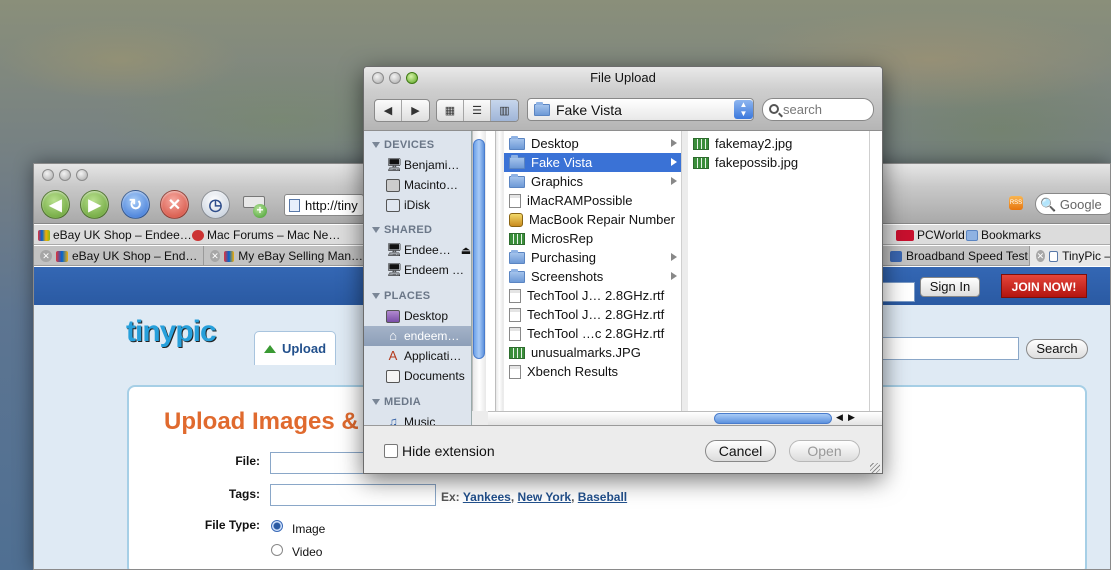 The image size is (1111, 570). I want to click on dialog-search-input: search, so click(818, 109).